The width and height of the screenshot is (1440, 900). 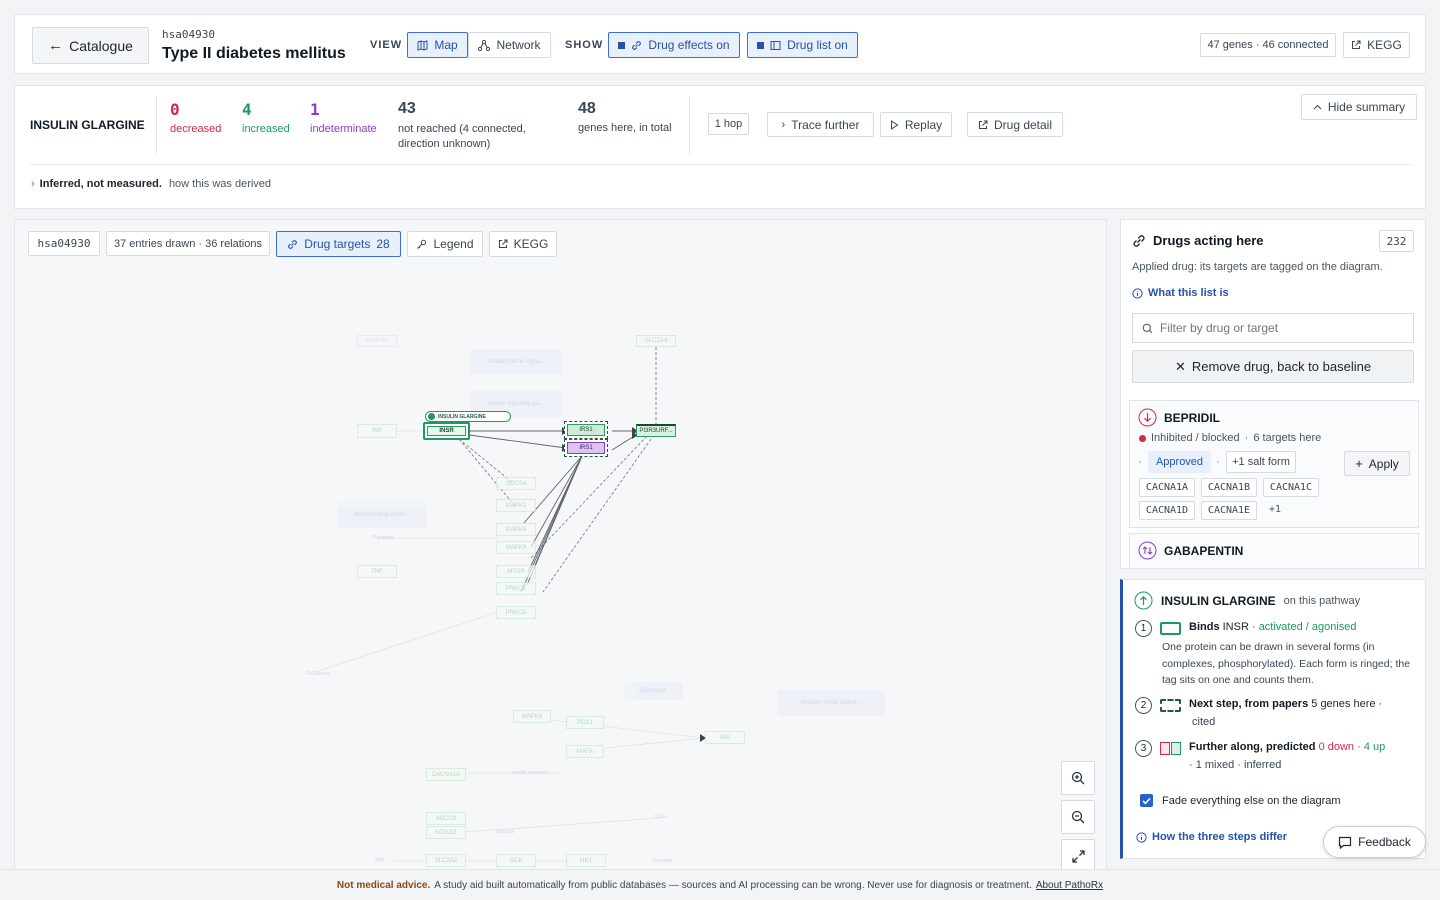 What do you see at coordinates (1273, 366) in the screenshot?
I see `remove-drug-button: ✕ Remove drug, back to baseline` at bounding box center [1273, 366].